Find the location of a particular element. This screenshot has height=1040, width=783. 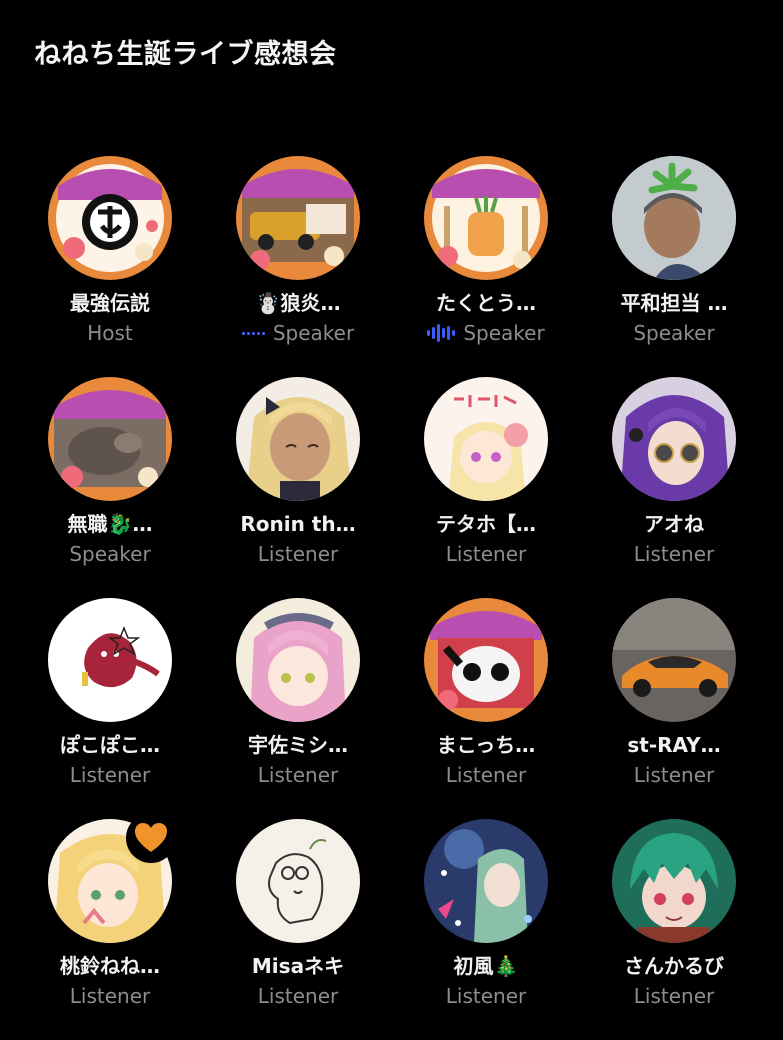

anime-green-hair-sparkle-avatar is located at coordinates (486, 881).